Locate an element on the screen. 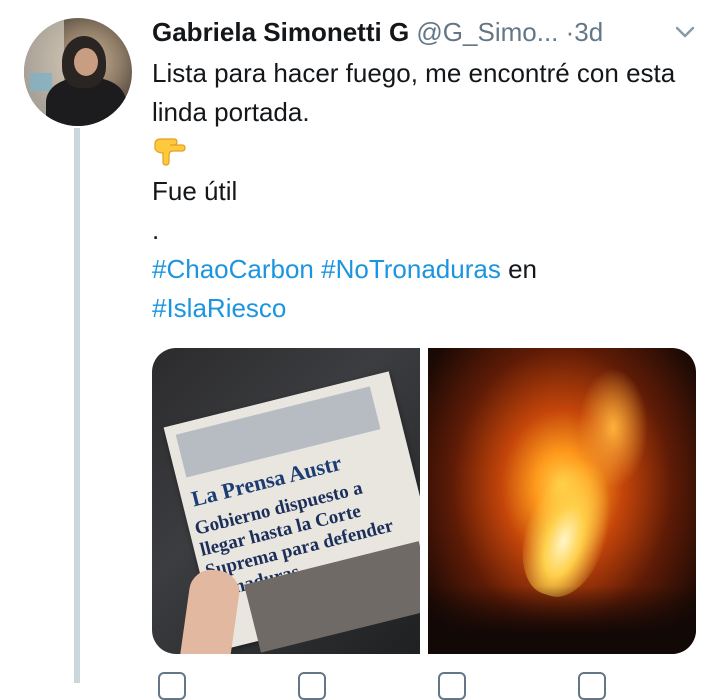 The width and height of the screenshot is (720, 700). author-avatar is located at coordinates (78, 72).